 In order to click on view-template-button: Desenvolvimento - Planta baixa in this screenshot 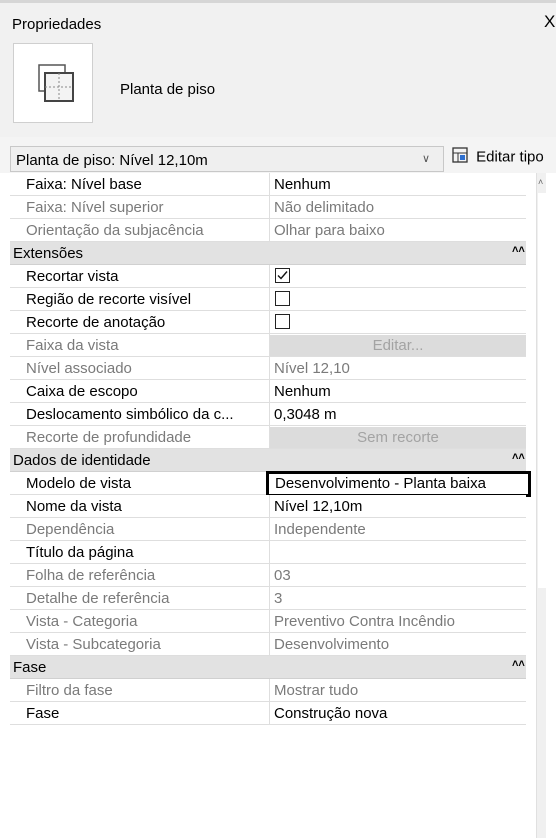, I will do `click(398, 484)`.